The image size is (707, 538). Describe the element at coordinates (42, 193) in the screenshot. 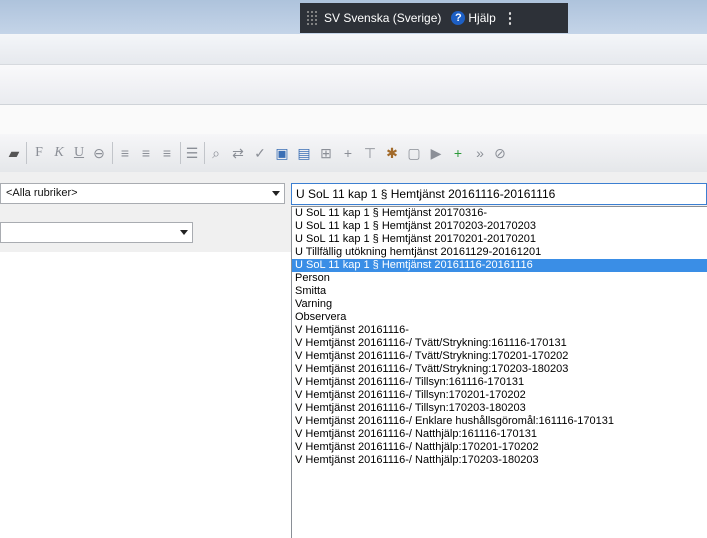

I see `rubrik-select-value: <Alla rubriker>` at that location.